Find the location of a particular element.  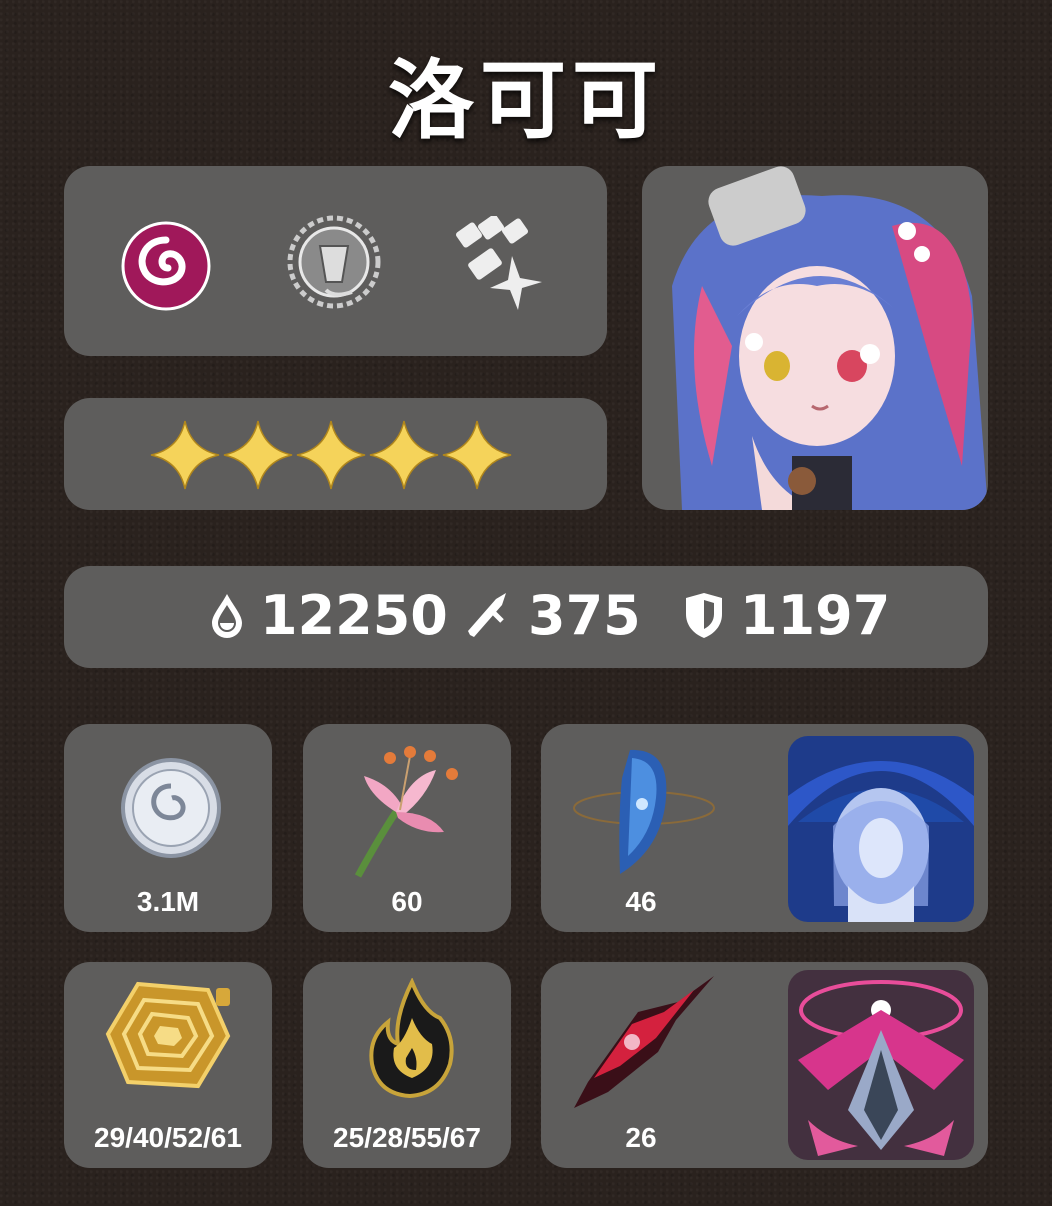

character-name: 洛可可 is located at coordinates (526, 101).